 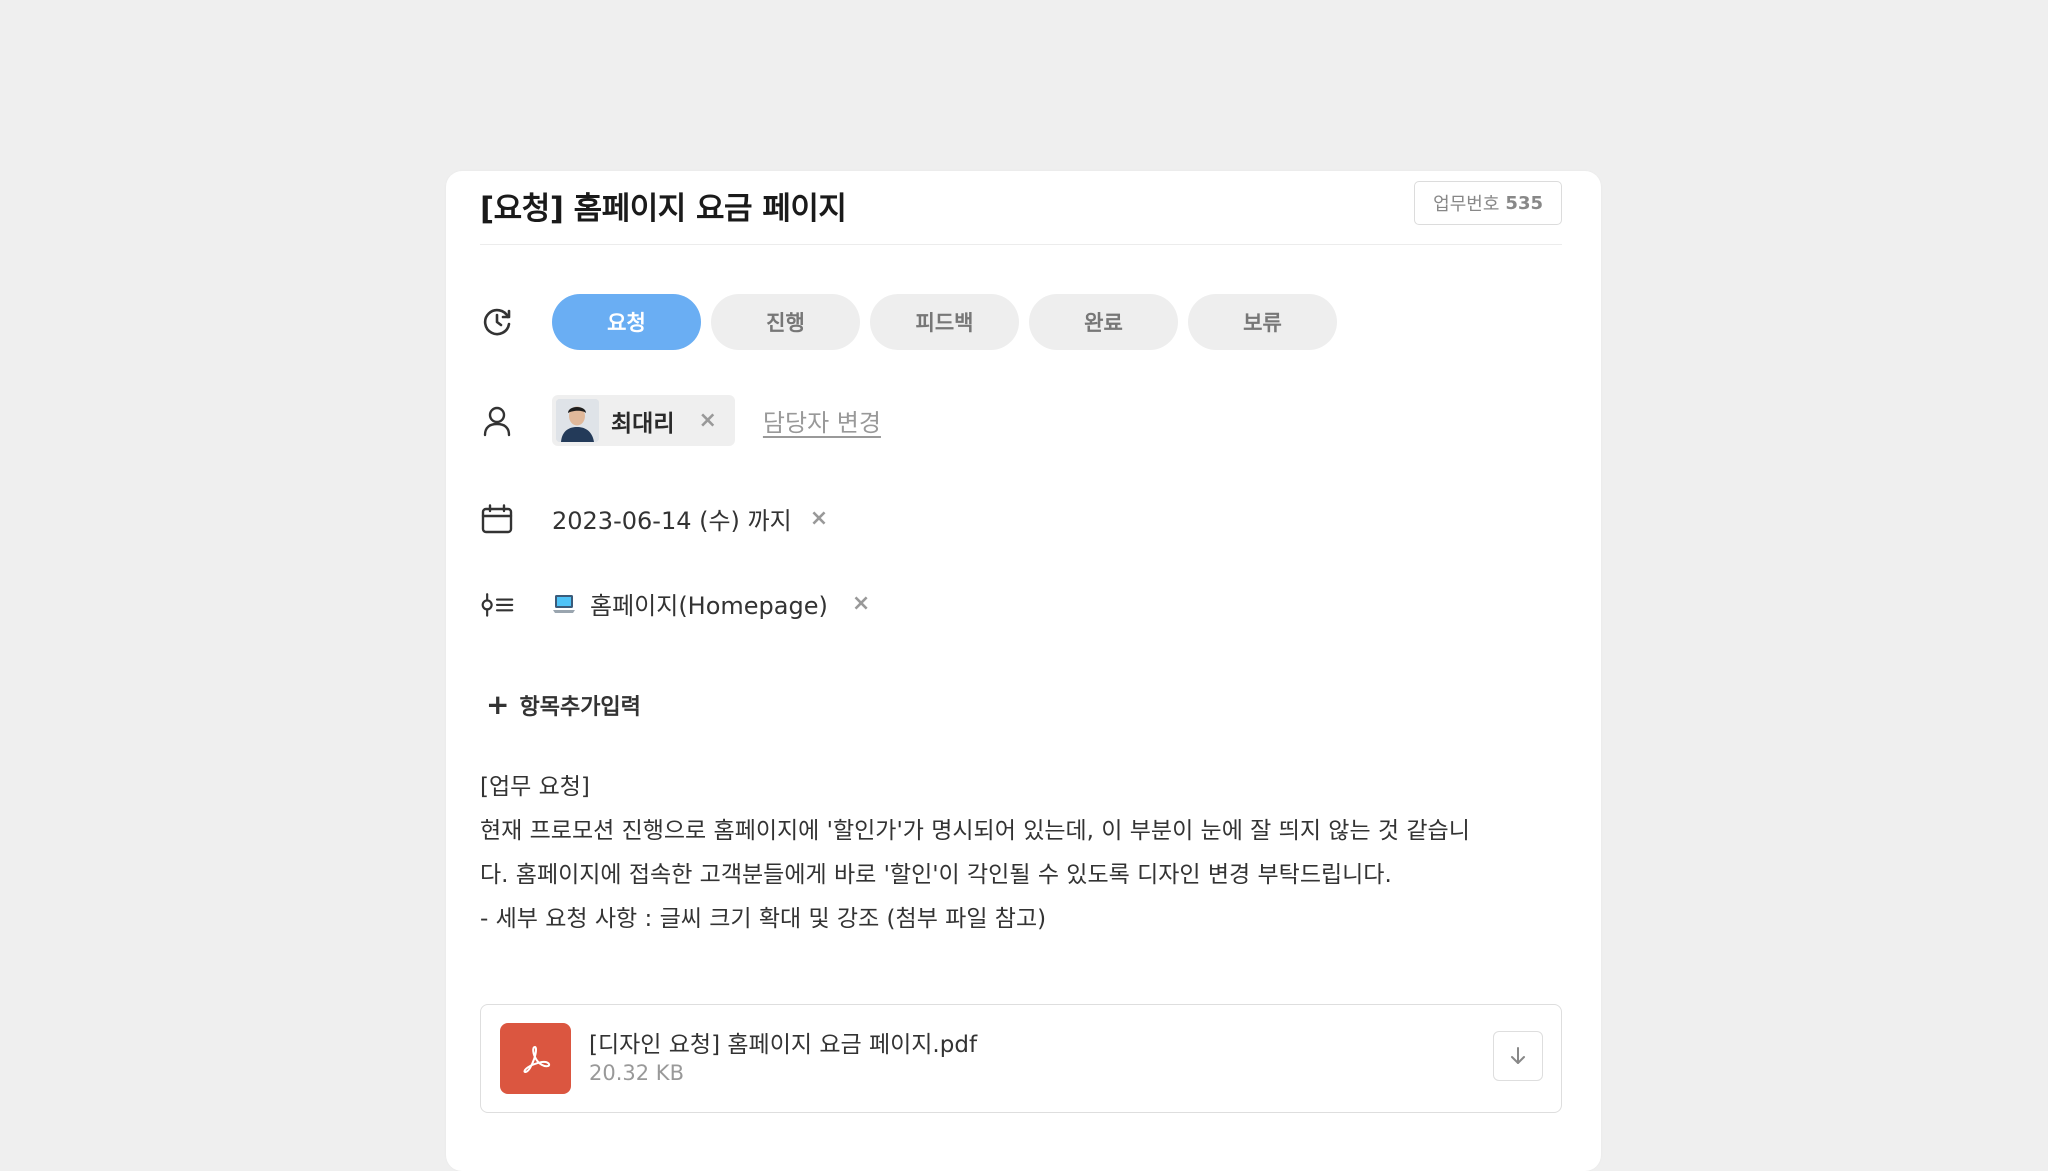 I want to click on status-history-icon, so click(x=497, y=322).